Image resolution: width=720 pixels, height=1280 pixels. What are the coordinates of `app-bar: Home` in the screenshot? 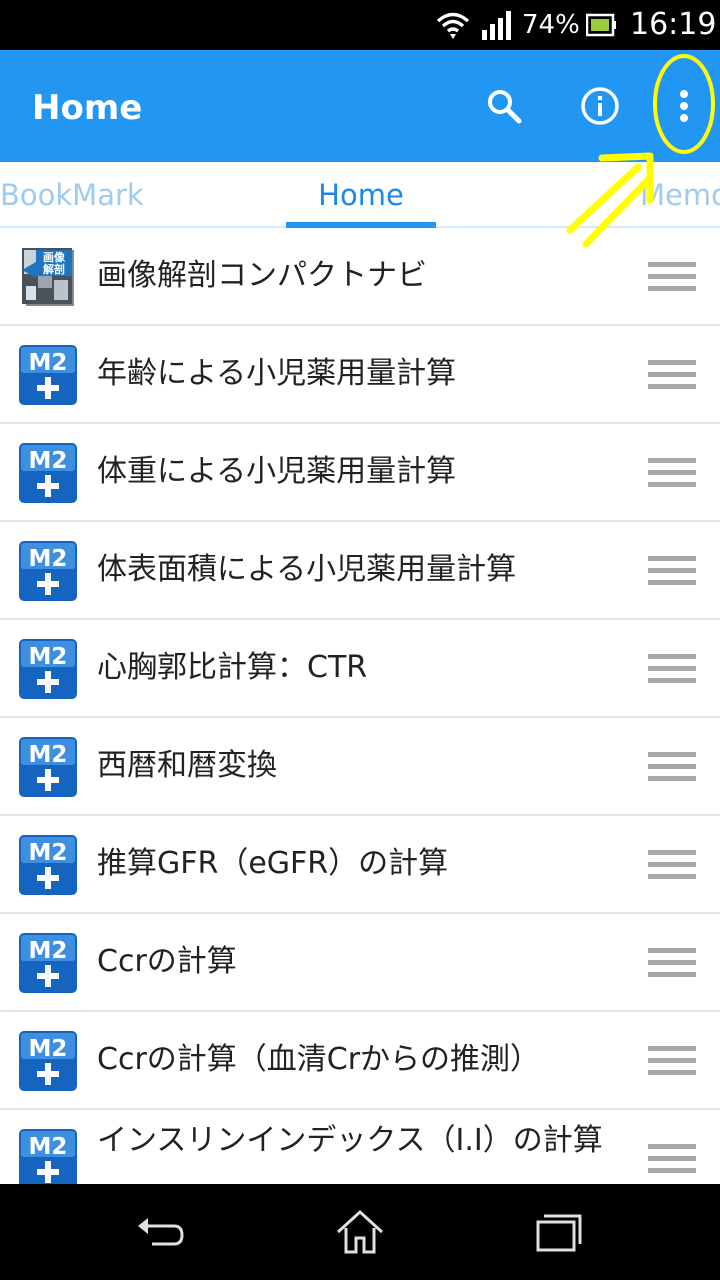 It's located at (360, 106).